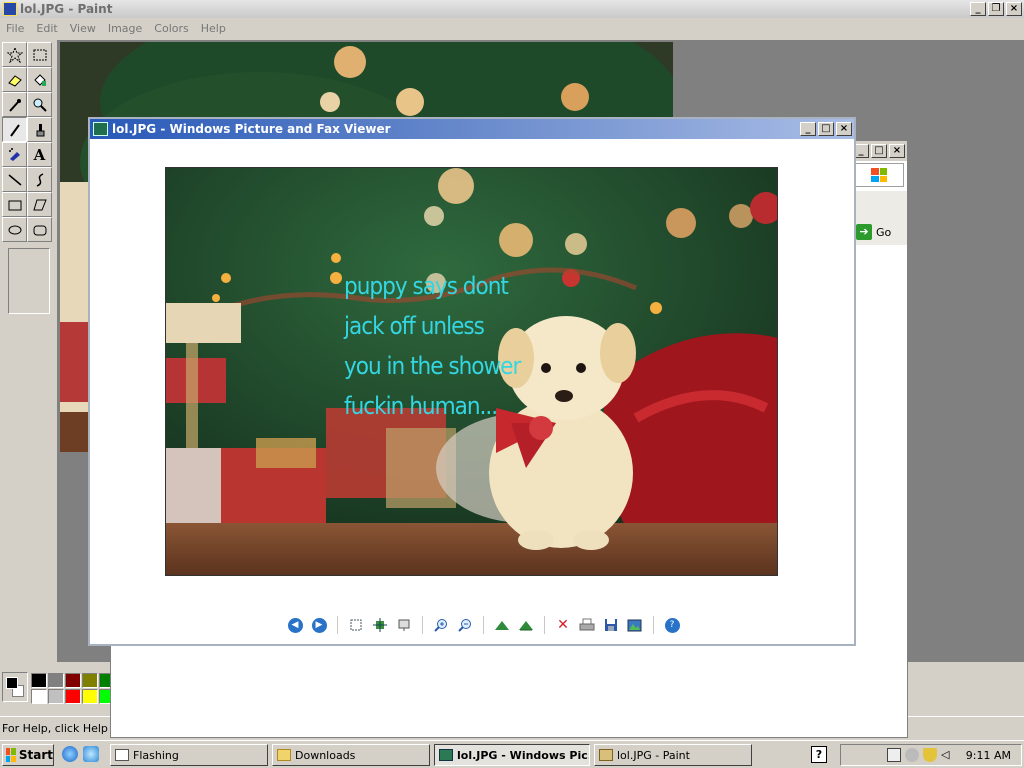 The image size is (1024, 768). I want to click on pick-color-tool, so click(14, 104).